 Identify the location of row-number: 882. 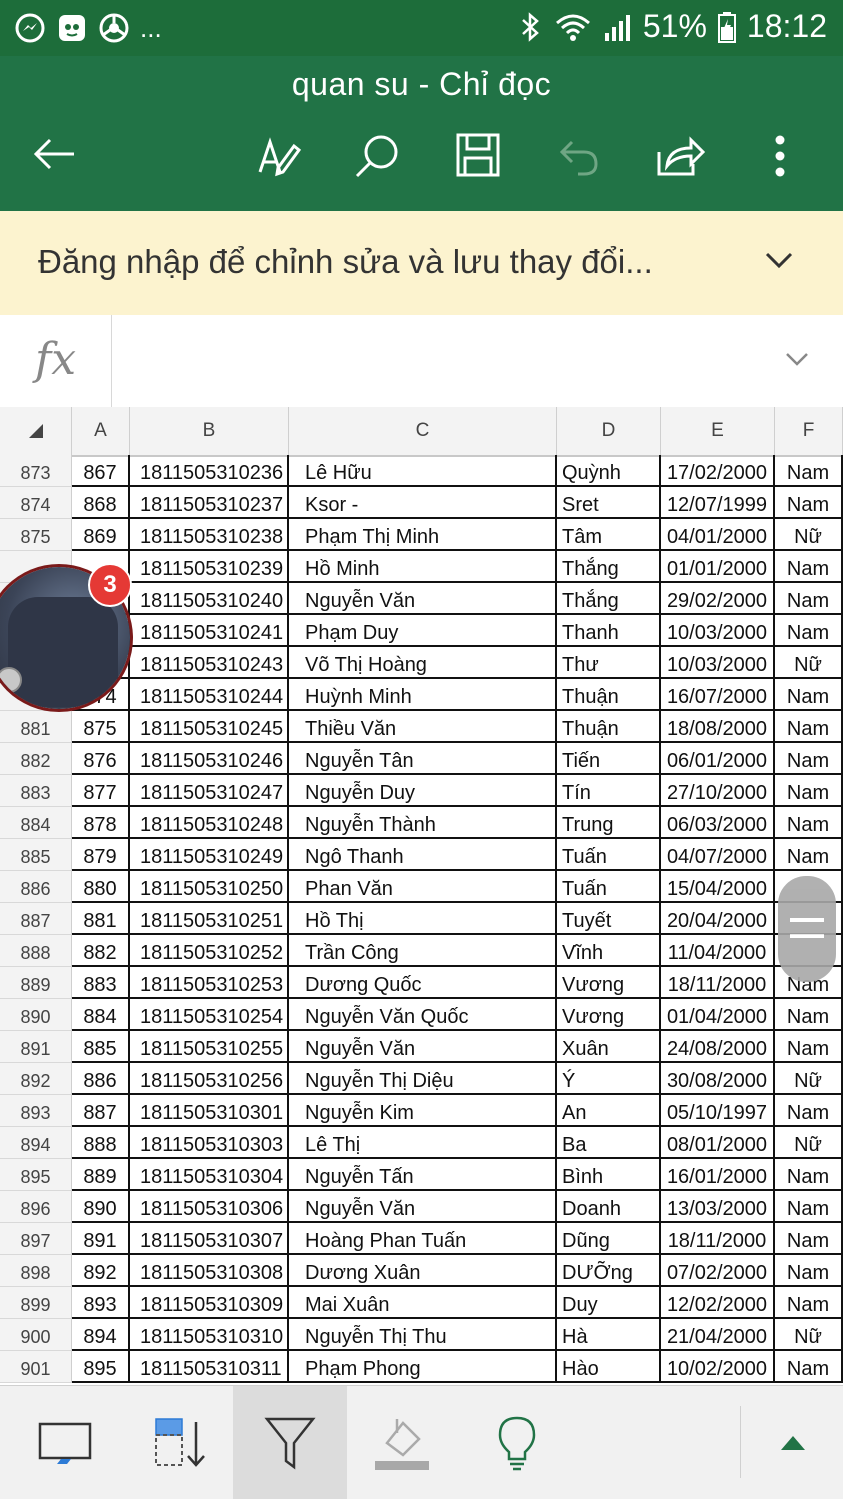
(36, 759).